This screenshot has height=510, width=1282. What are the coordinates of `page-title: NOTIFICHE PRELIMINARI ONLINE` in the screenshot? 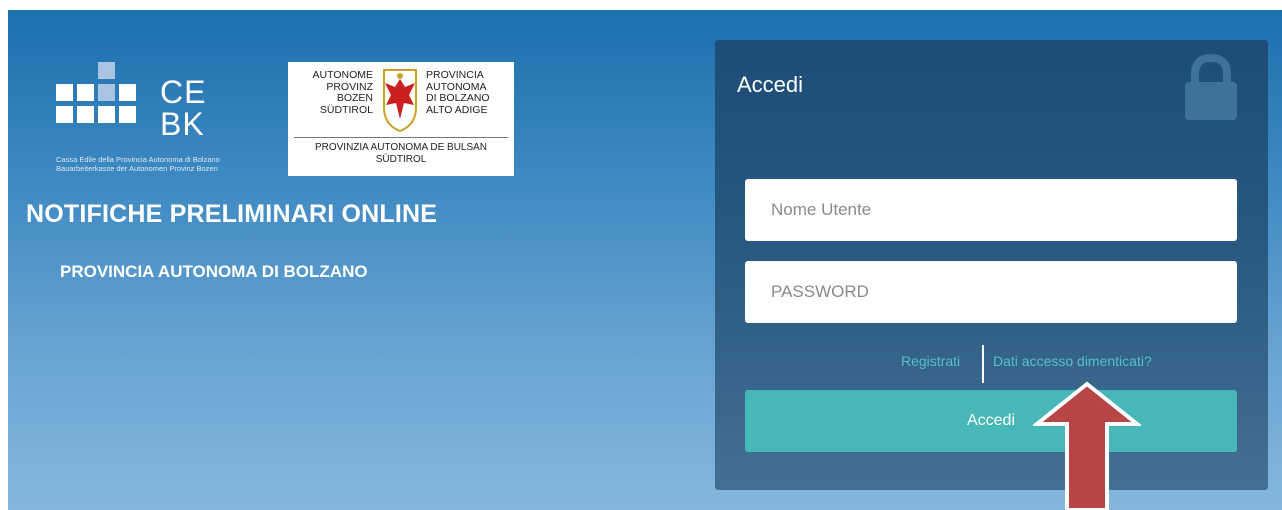 It's located at (232, 214).